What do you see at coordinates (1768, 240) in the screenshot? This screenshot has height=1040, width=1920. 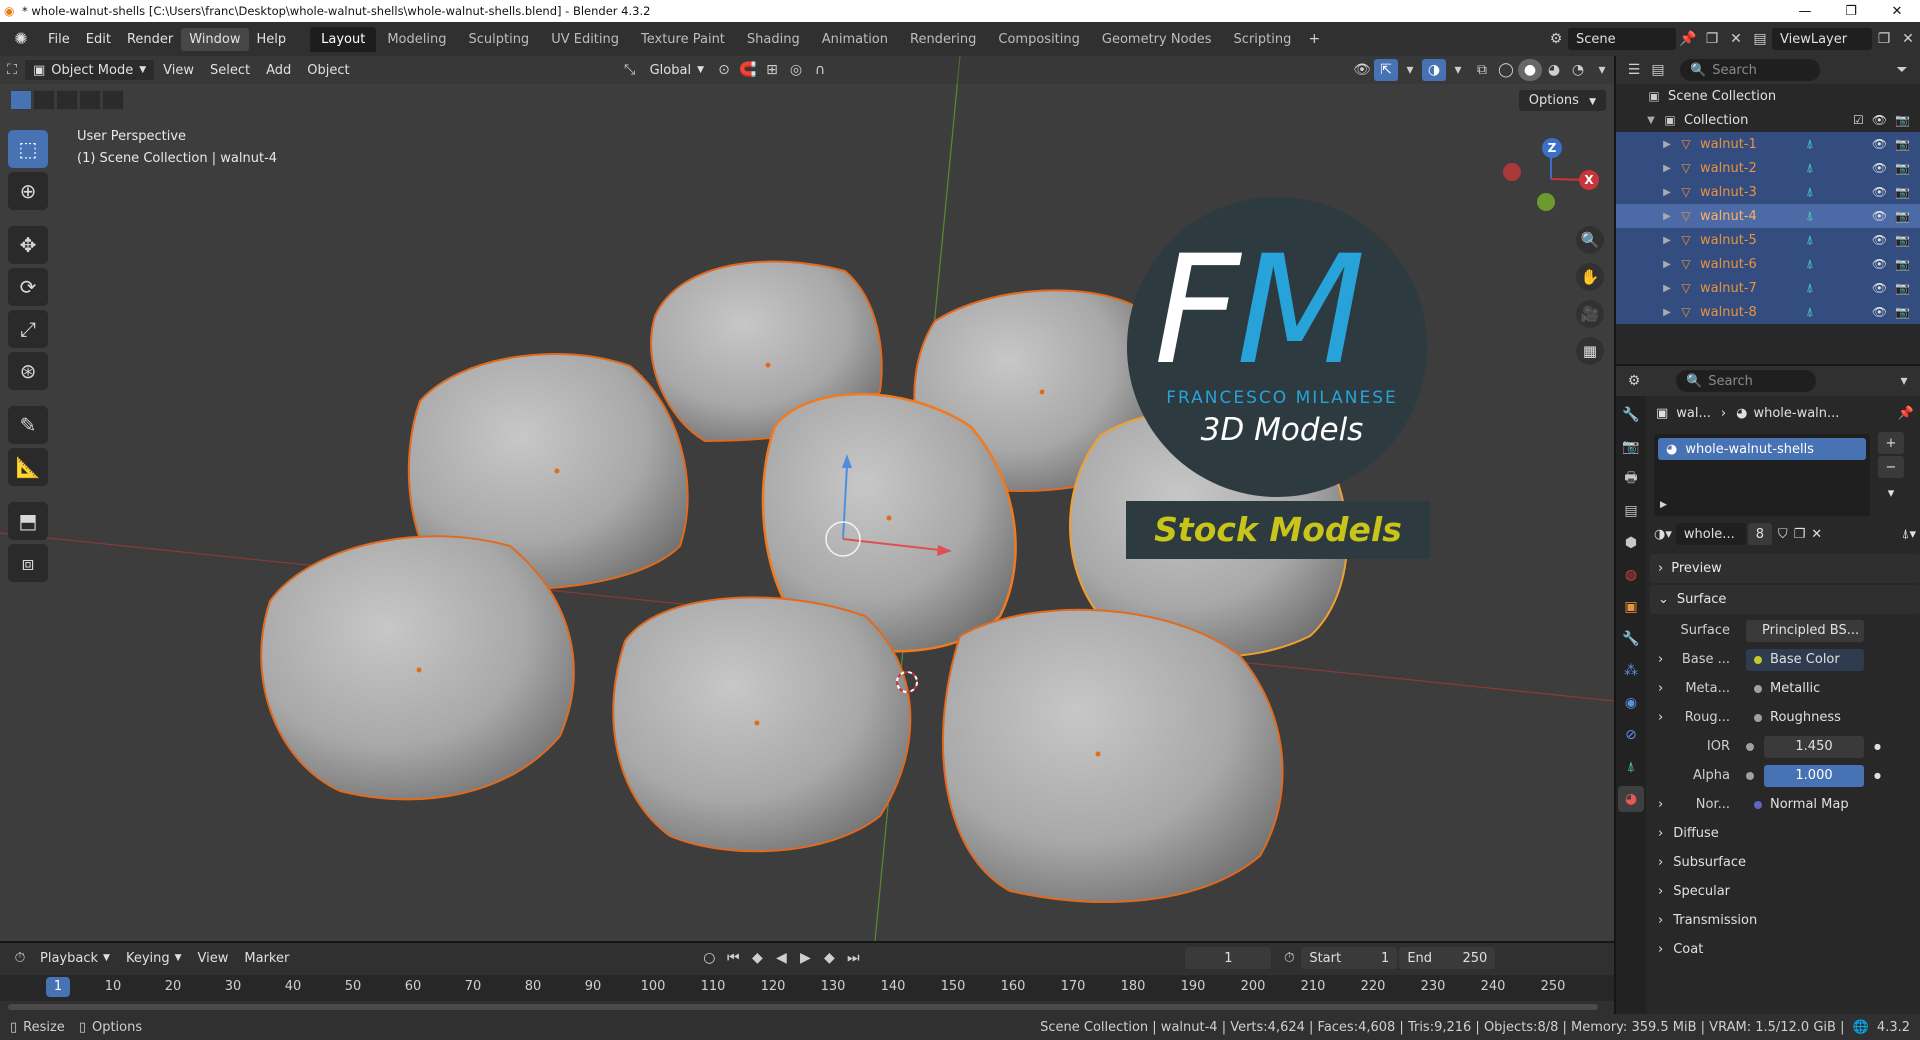 I see `outliner-object: ▶ ▽ walnut-5 ⍋ 👁 📷` at bounding box center [1768, 240].